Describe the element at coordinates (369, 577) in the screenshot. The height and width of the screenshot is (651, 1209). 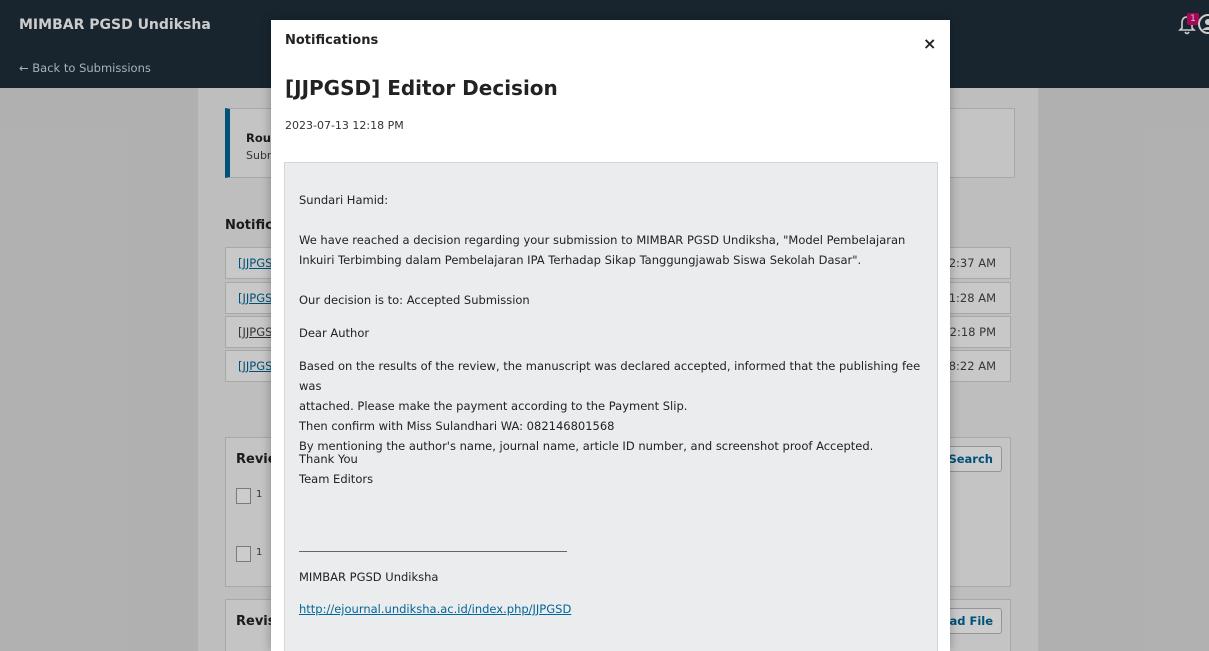
I see `signature-name: MIMBAR PGSD Undiksha` at that location.